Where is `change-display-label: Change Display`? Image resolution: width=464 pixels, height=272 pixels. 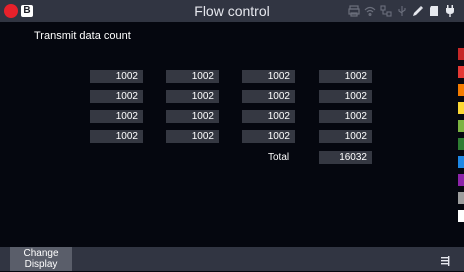 change-display-label: Change Display is located at coordinates (41, 259).